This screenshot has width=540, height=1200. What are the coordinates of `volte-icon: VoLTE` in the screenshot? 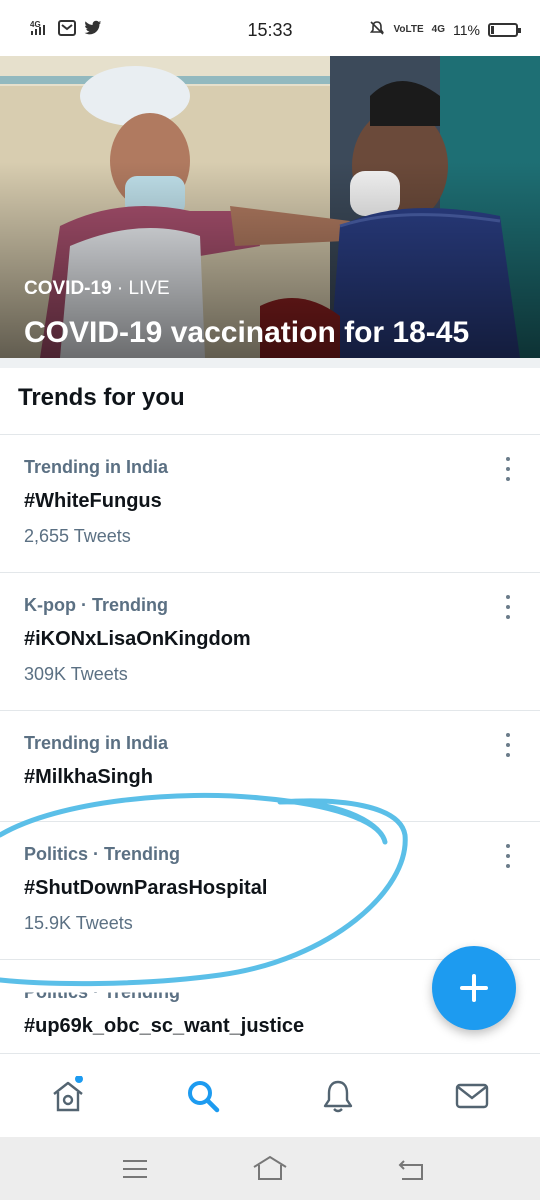 It's located at (408, 29).